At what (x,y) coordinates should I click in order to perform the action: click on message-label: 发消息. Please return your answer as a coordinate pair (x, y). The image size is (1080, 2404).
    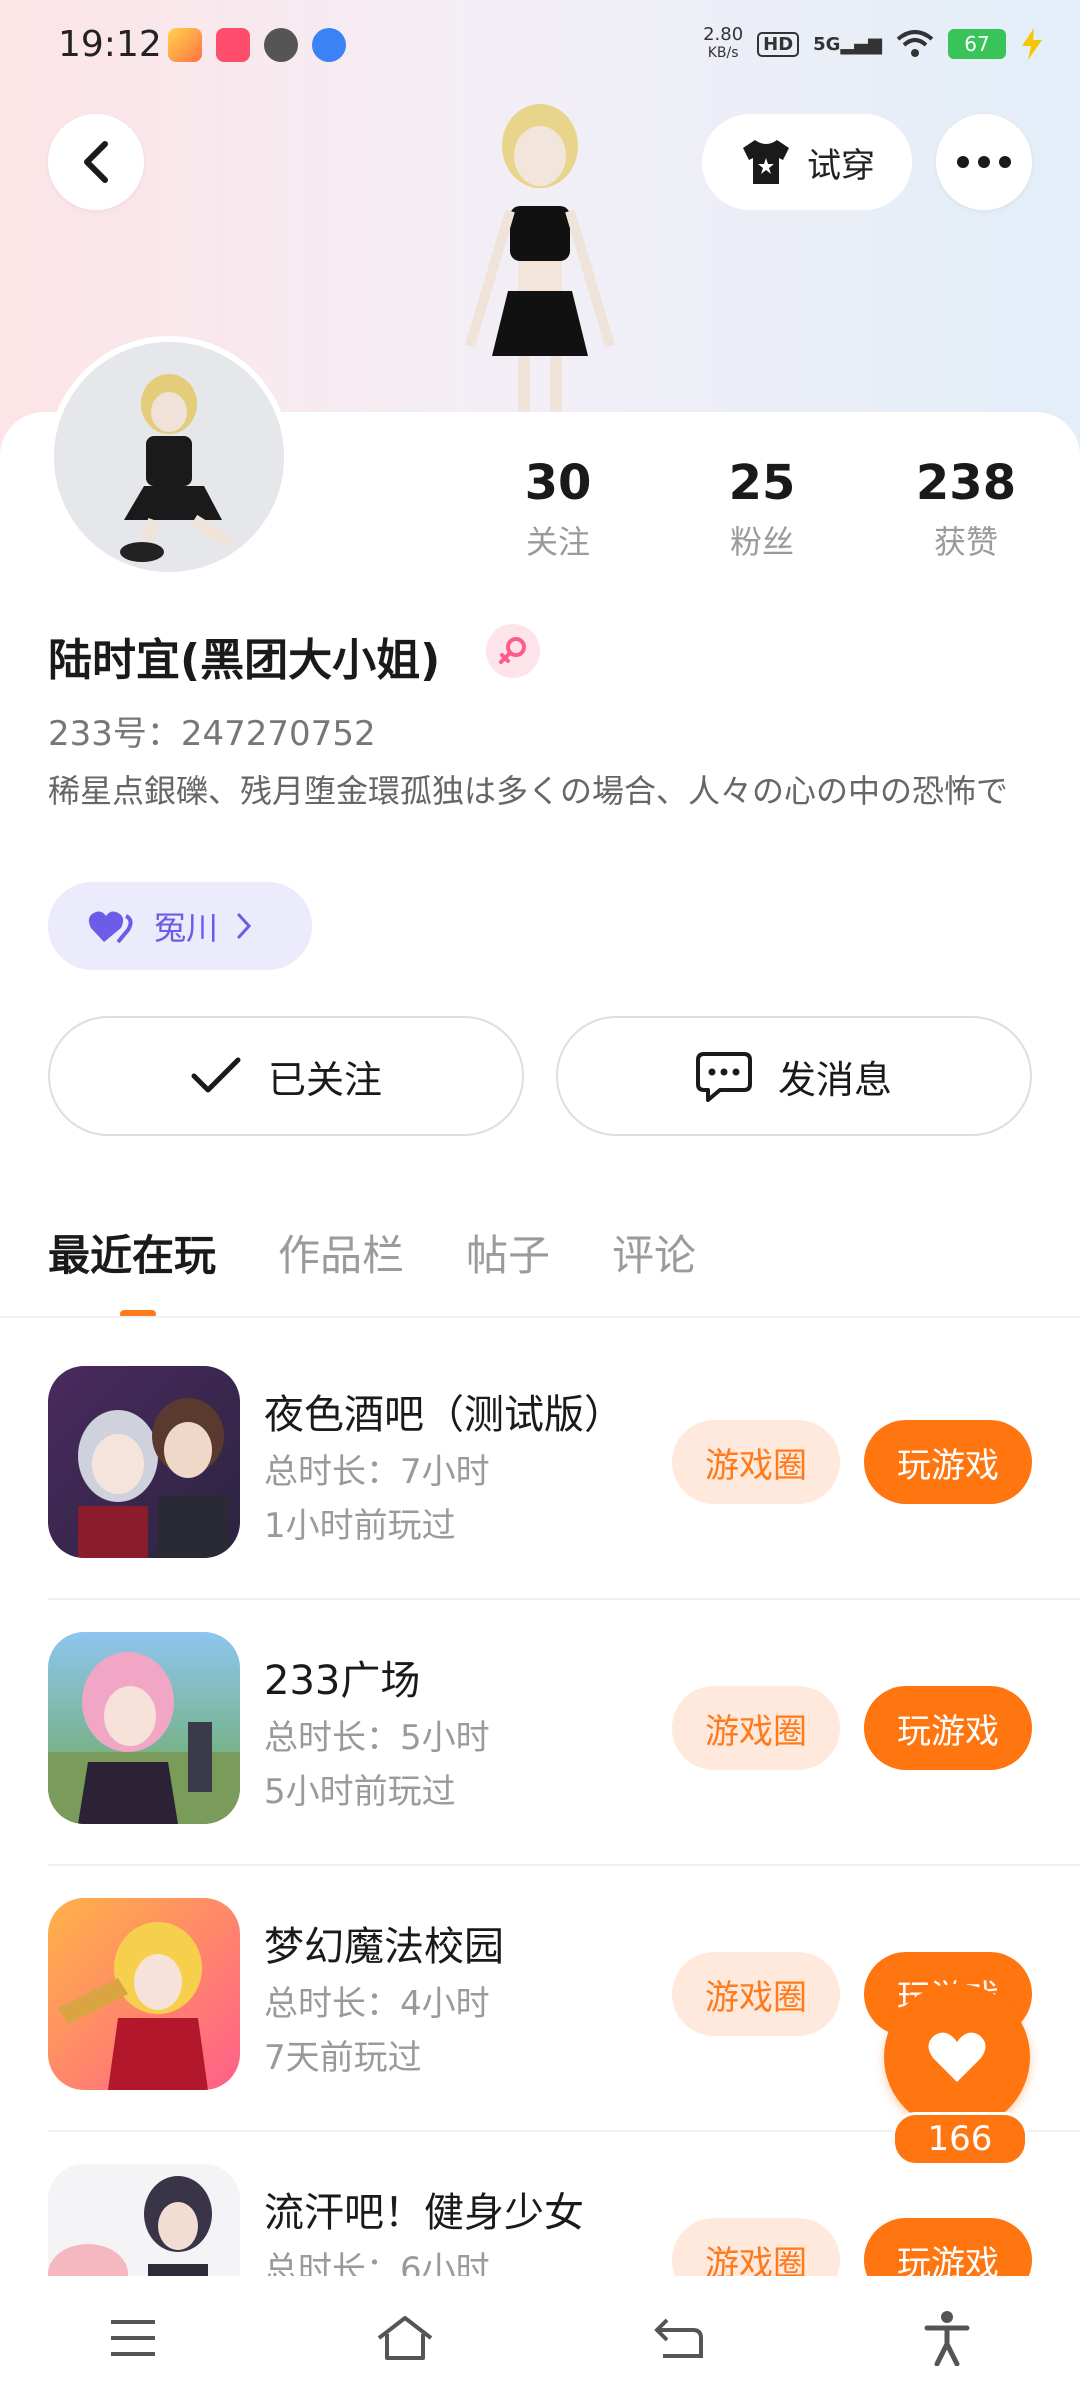
    Looking at the image, I should click on (834, 1079).